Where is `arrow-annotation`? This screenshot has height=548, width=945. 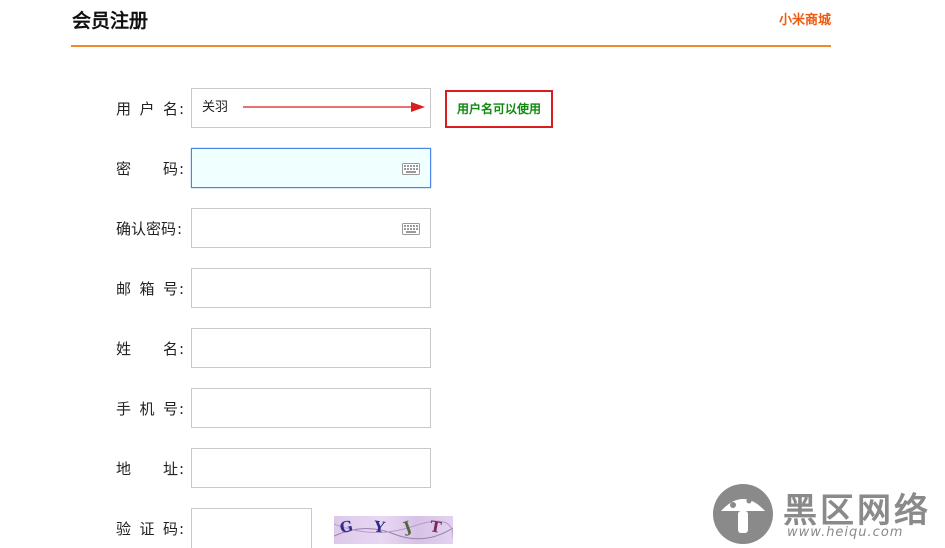 arrow-annotation is located at coordinates (334, 107).